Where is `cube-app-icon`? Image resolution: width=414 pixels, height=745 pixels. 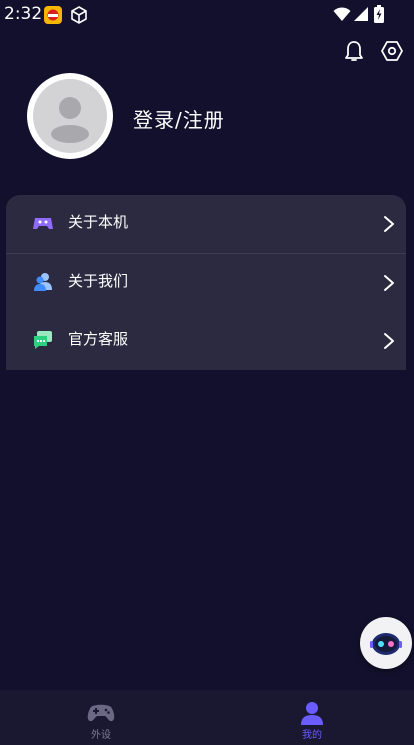 cube-app-icon is located at coordinates (79, 15).